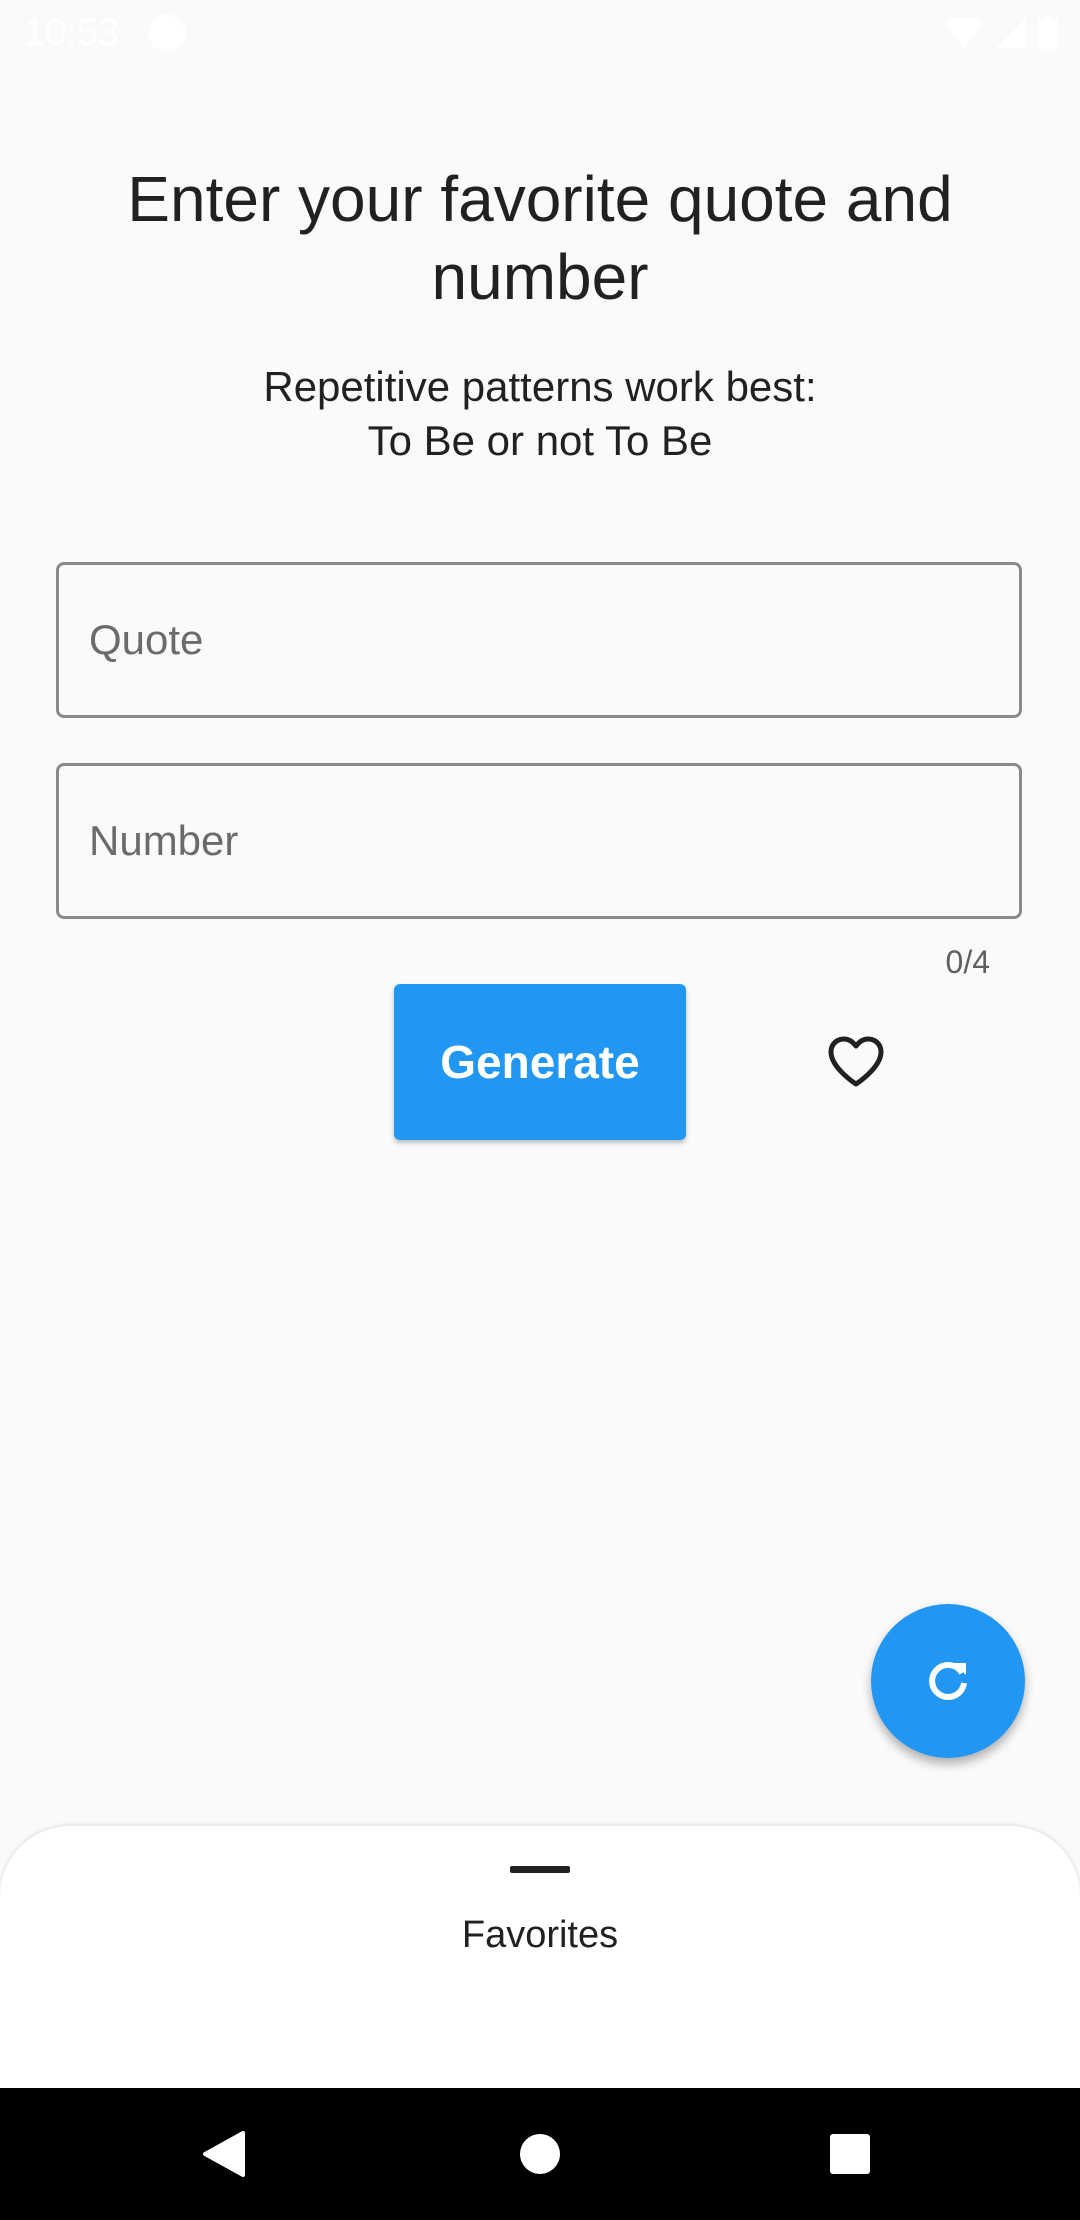  What do you see at coordinates (964, 32) in the screenshot?
I see `wifi-icon` at bounding box center [964, 32].